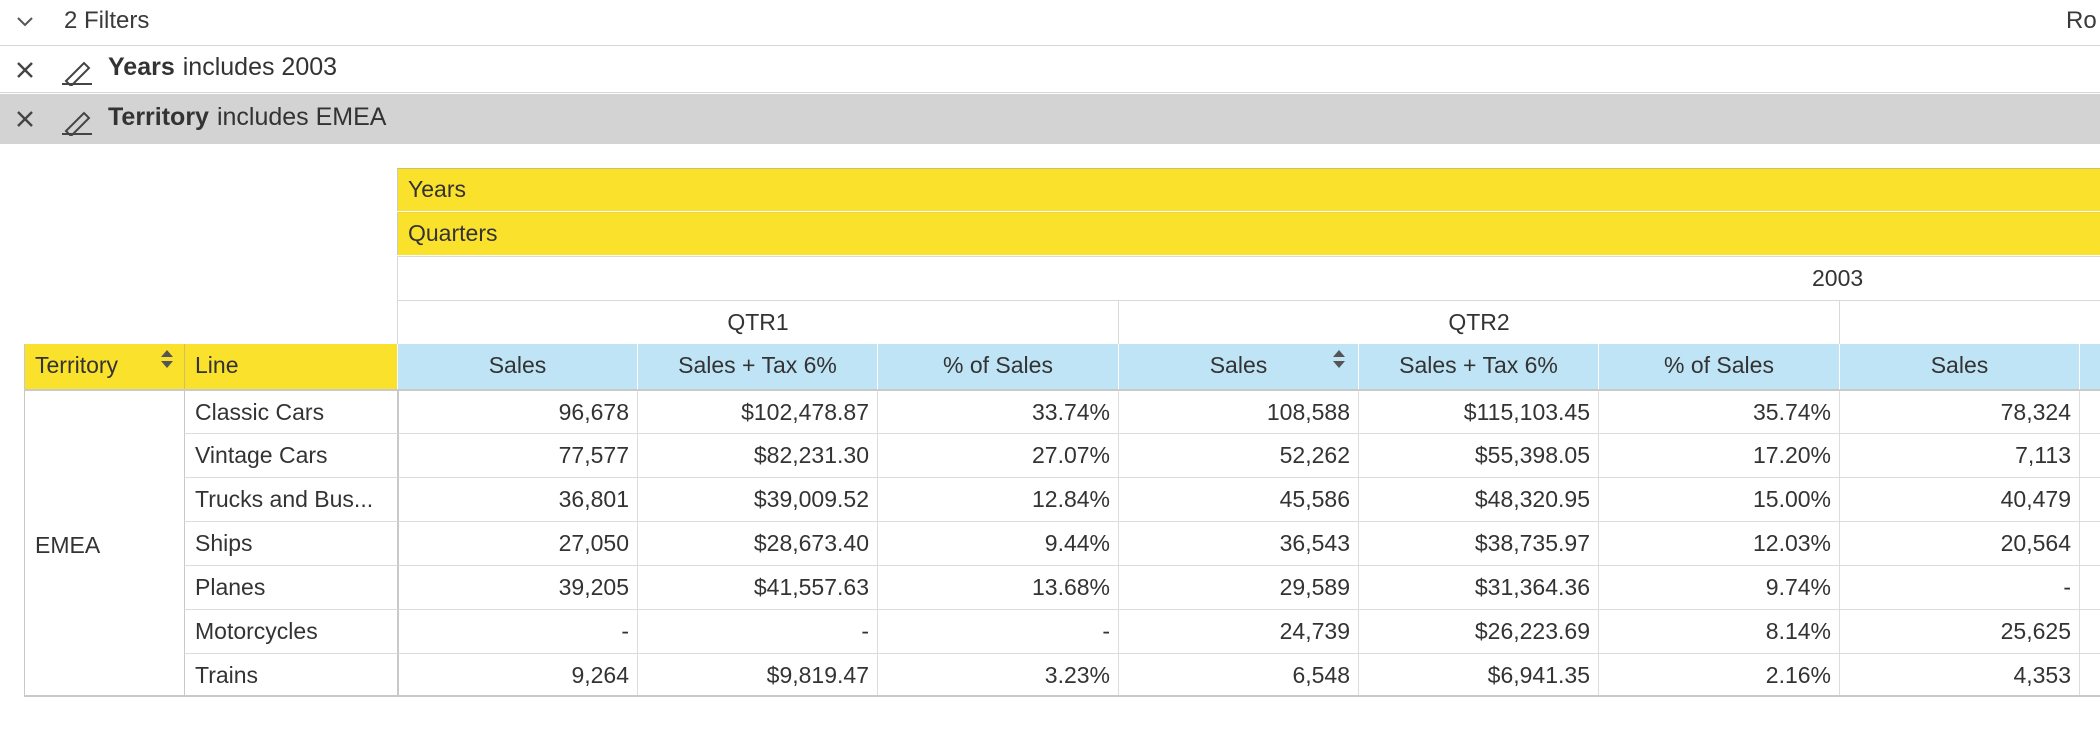  Describe the element at coordinates (757, 587) in the screenshot. I see `data-cell: $41,557.63` at that location.